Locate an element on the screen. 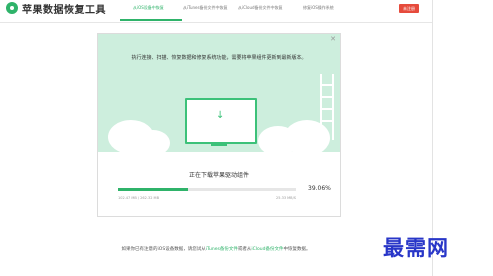  footer-suffix: 中恢复数据。 is located at coordinates (297, 249).